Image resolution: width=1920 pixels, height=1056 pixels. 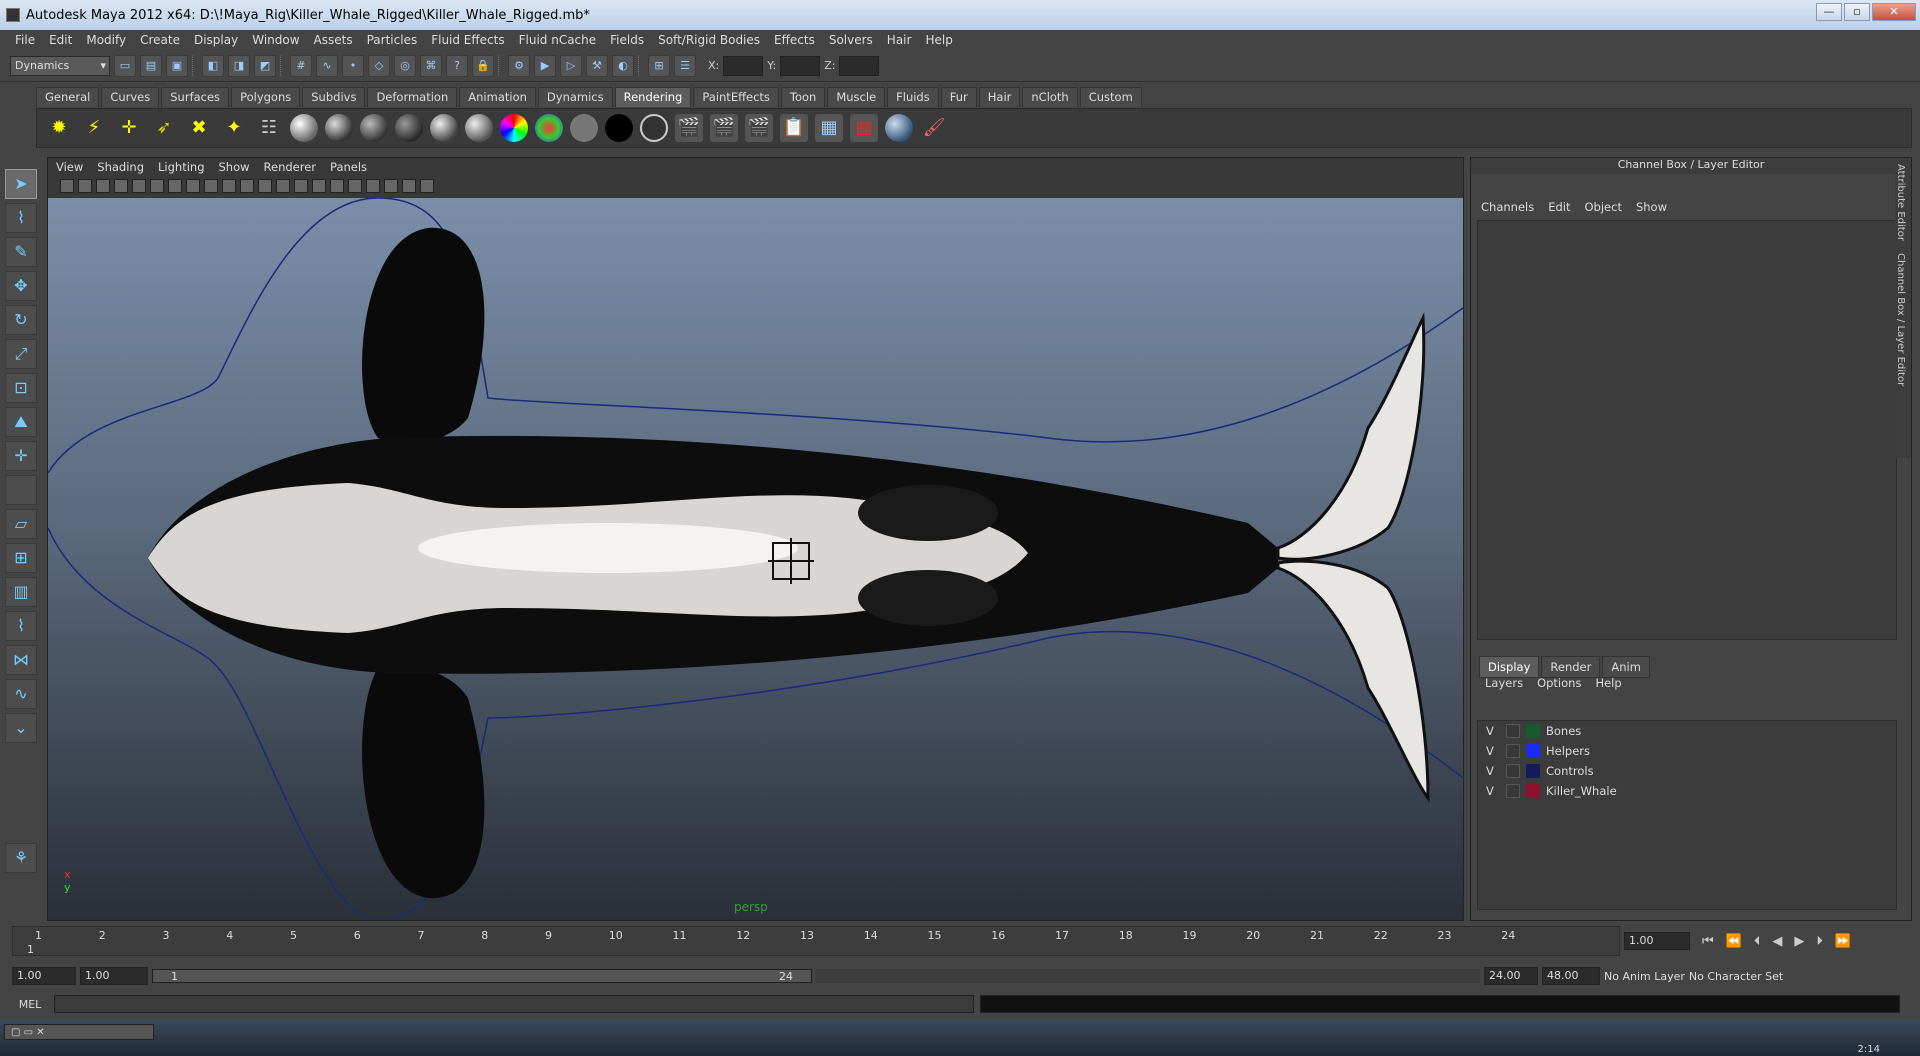 What do you see at coordinates (1559, 683) in the screenshot?
I see `layer-menu-options: Options` at bounding box center [1559, 683].